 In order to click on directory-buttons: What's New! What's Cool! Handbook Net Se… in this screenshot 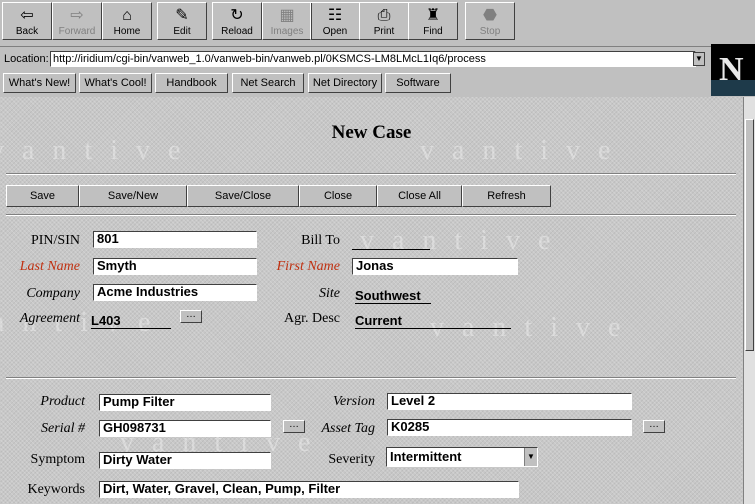, I will do `click(355, 84)`.